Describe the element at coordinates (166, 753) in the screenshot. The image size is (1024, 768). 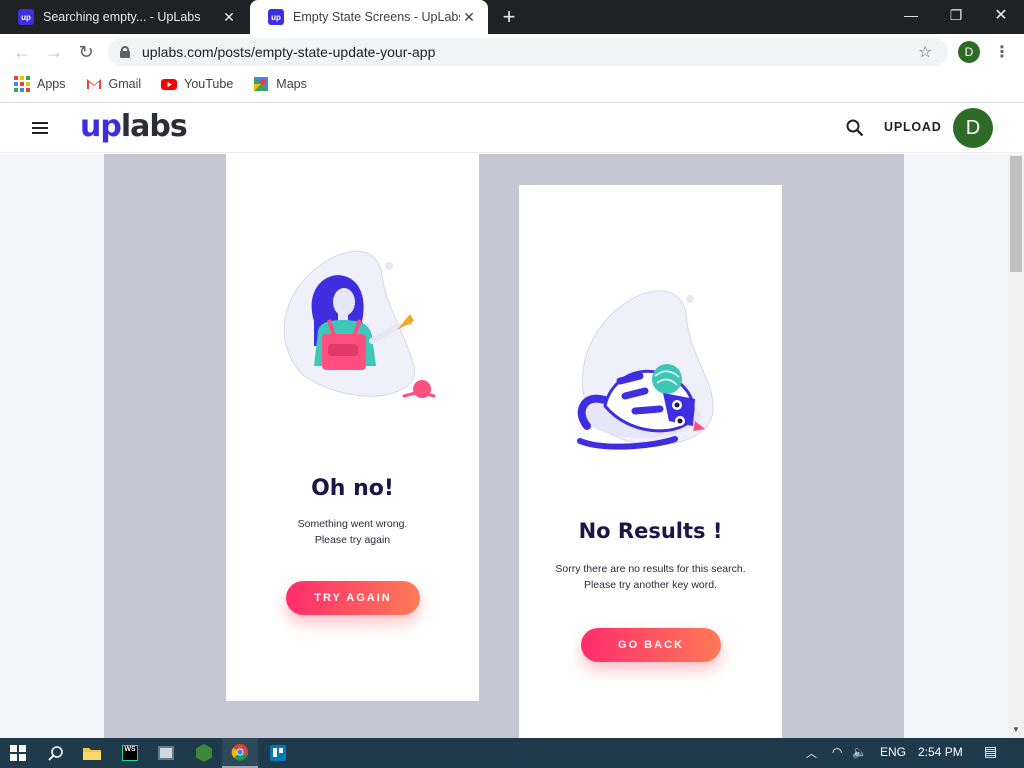
I see `app-icon` at that location.